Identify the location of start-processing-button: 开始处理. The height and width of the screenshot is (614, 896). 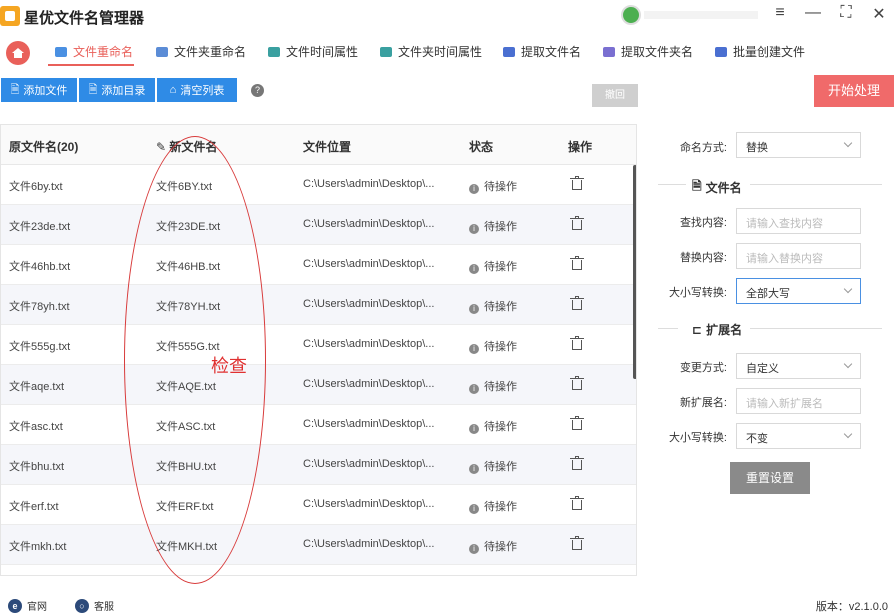
(854, 91).